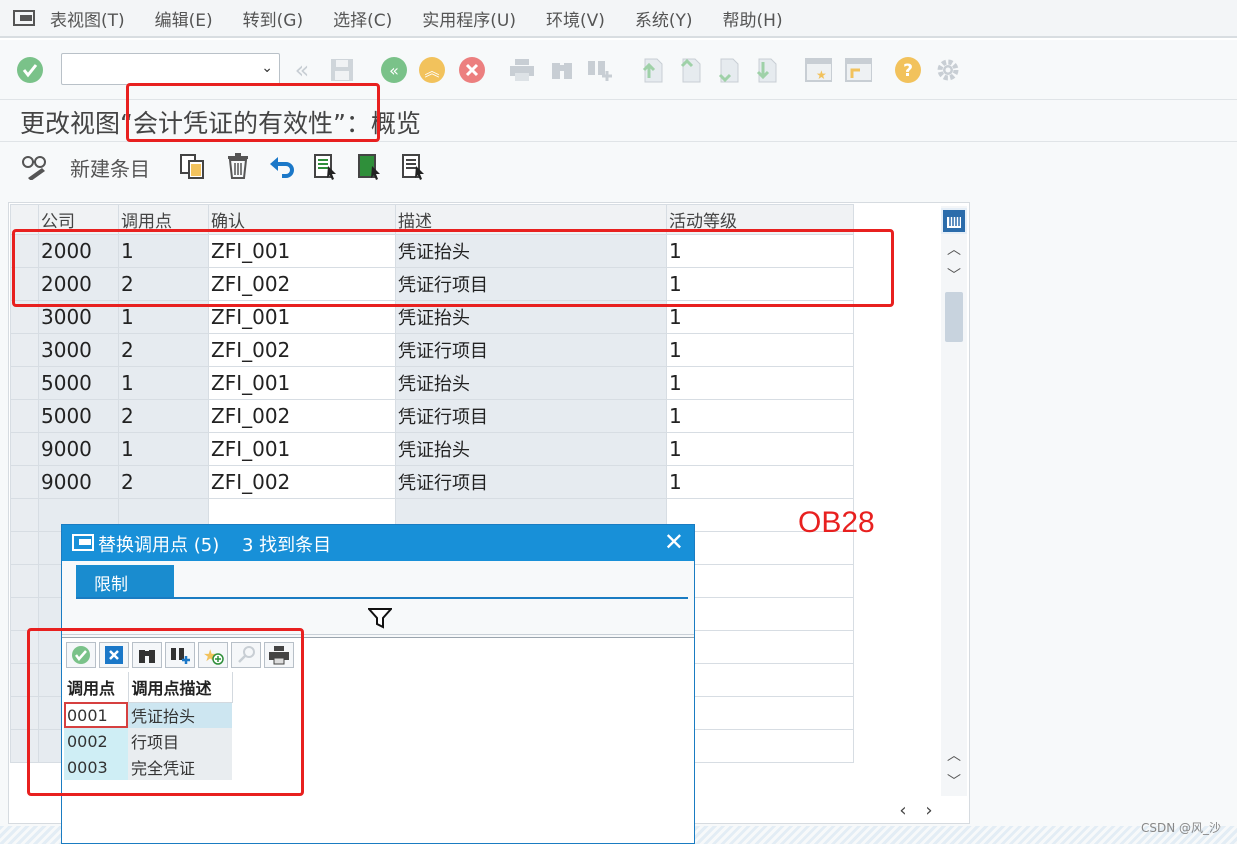  I want to click on application-toolbar: 新建条目, so click(618, 166).